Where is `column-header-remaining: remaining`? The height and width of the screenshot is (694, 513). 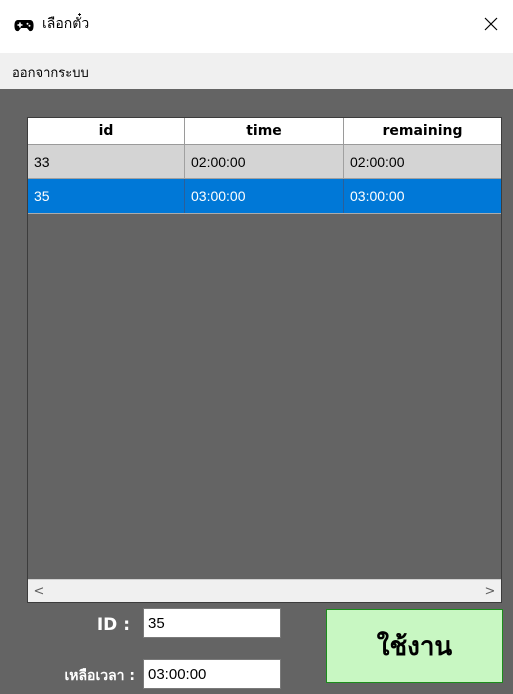
column-header-remaining: remaining is located at coordinates (422, 131).